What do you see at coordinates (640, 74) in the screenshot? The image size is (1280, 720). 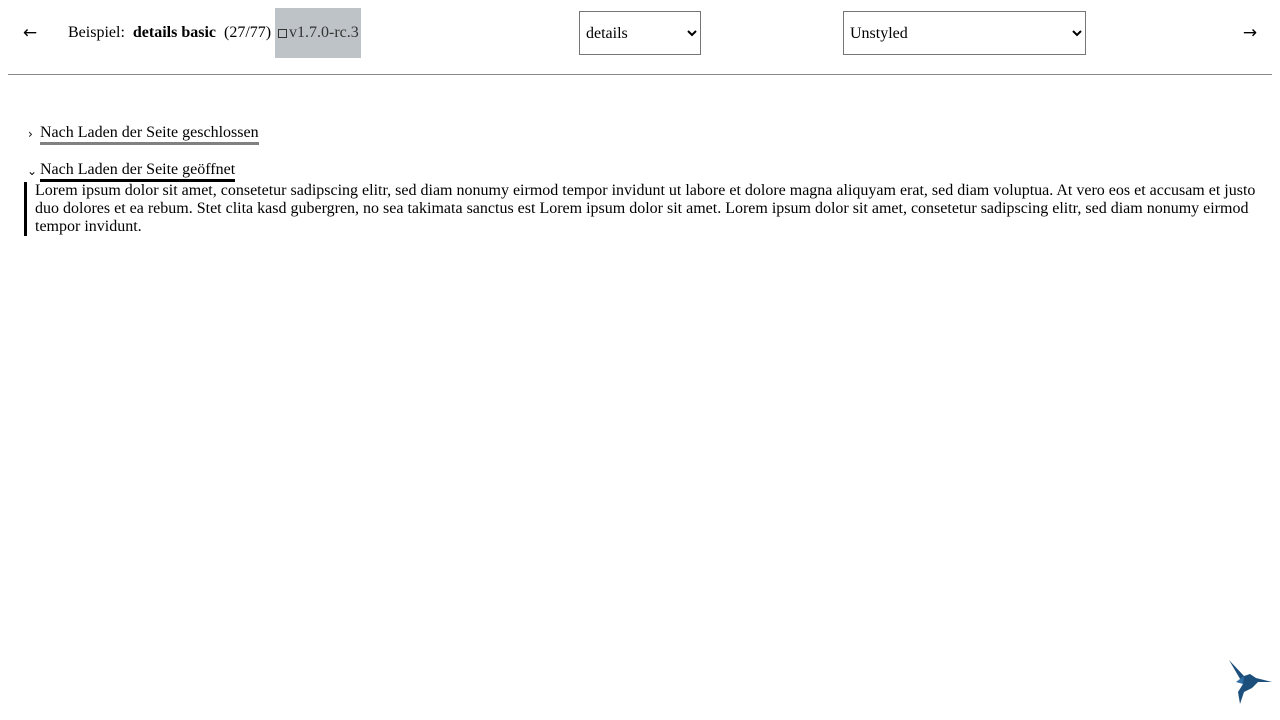 I see `toolbar-divider` at bounding box center [640, 74].